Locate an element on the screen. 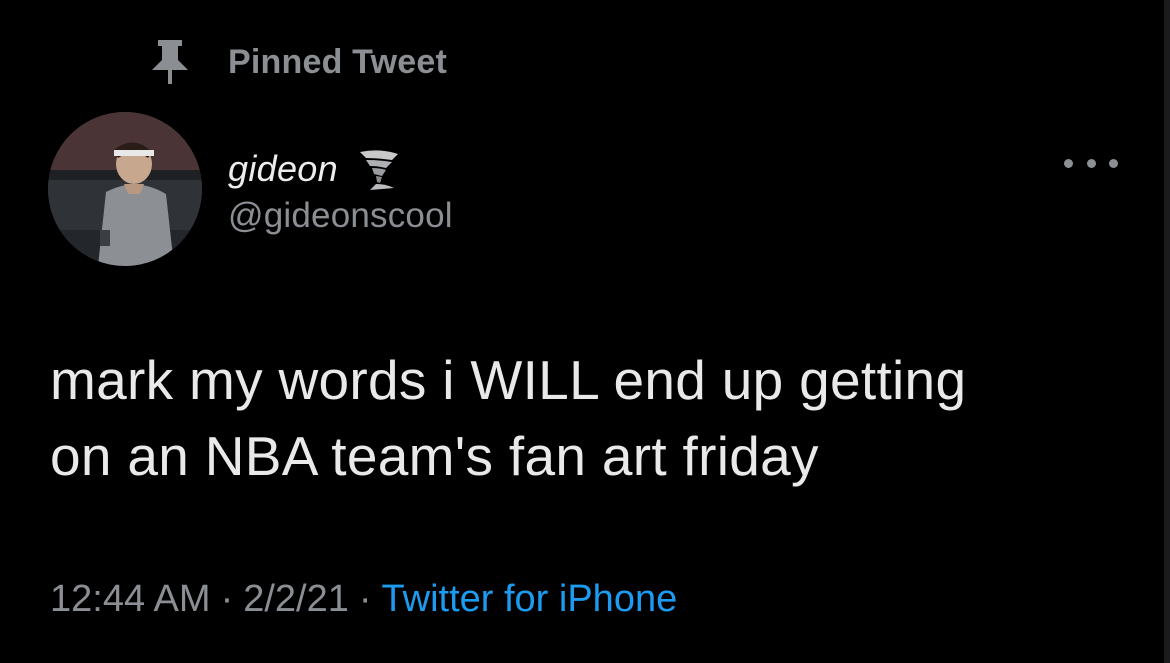 Image resolution: width=1170 pixels, height=663 pixels. user-handle: @gideonscool is located at coordinates (340, 216).